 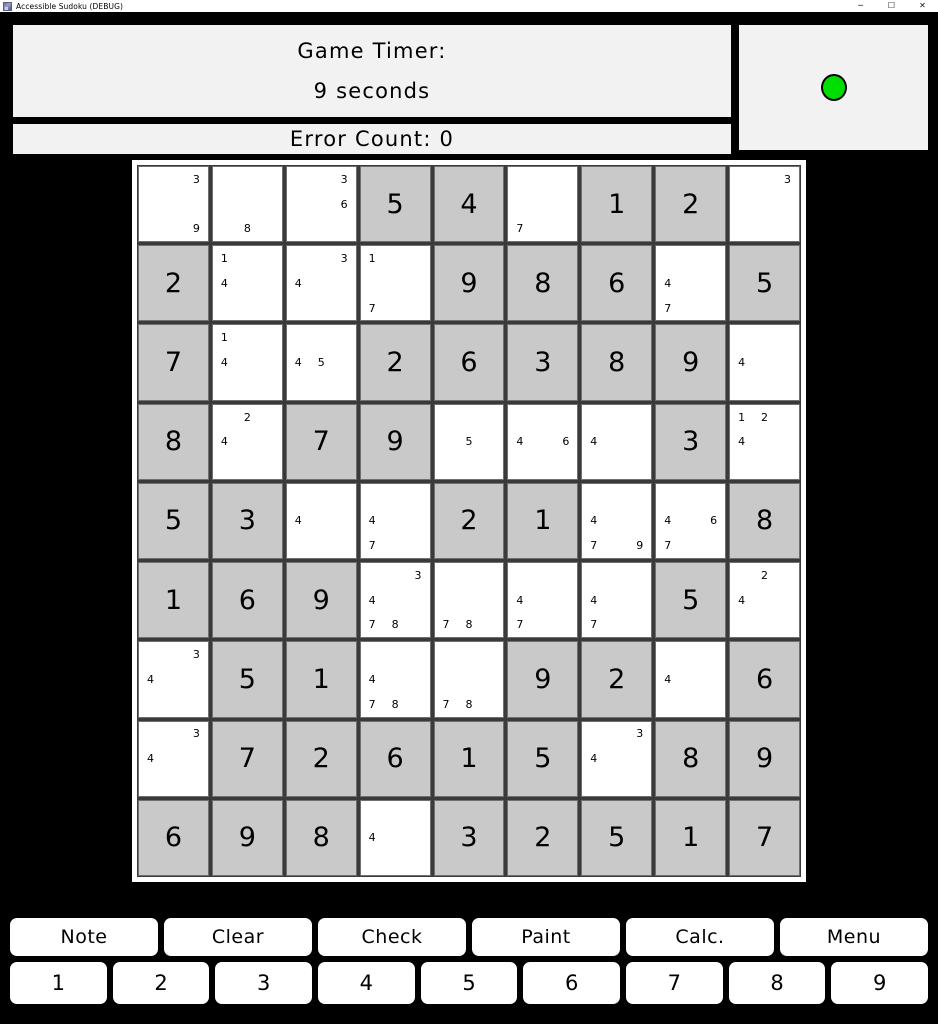 What do you see at coordinates (321, 600) in the screenshot?
I see `sudoku-cell-r6c3: 9` at bounding box center [321, 600].